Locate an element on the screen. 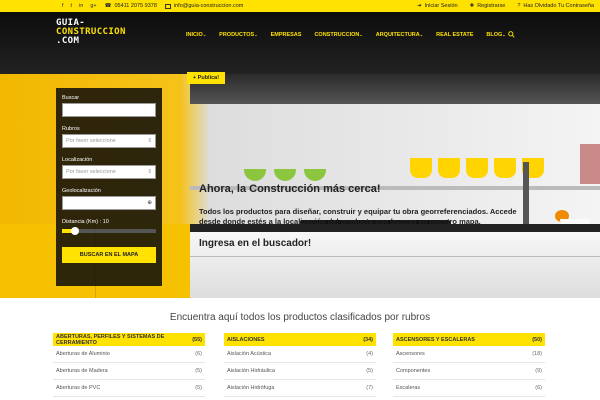 Image resolution: width=600 pixels, height=400 pixels. geolocation-input: ⊕ is located at coordinates (109, 203).